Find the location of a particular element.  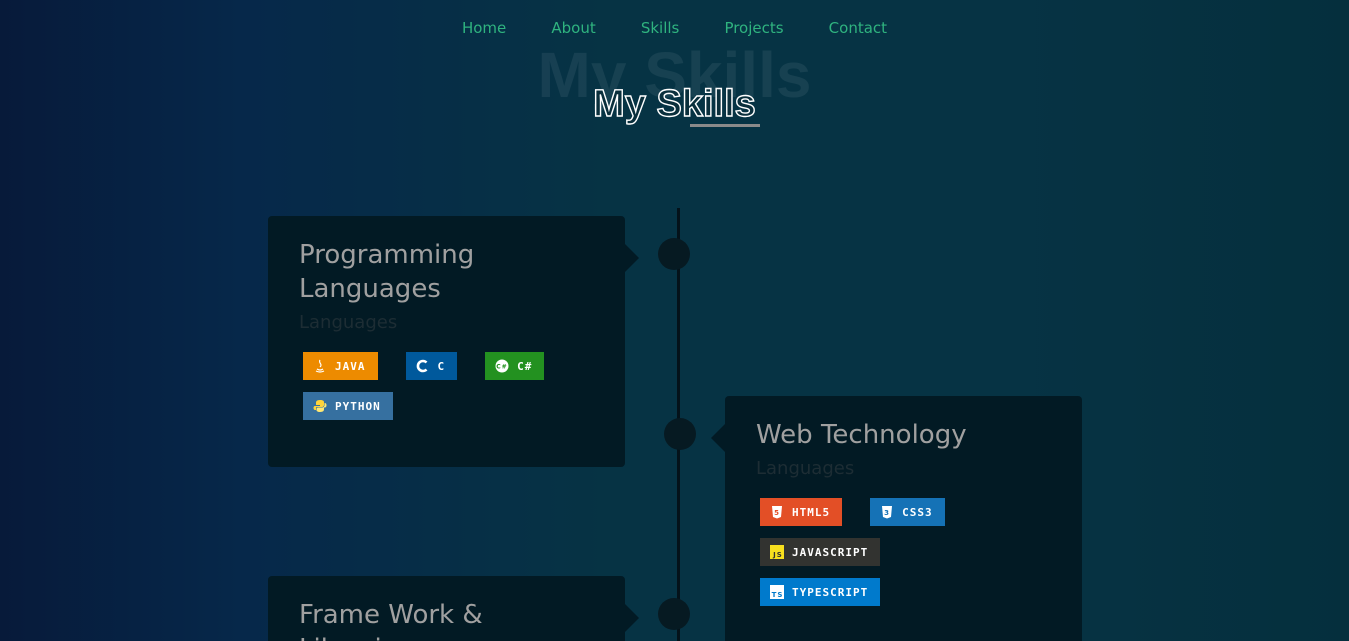

svg-text: JS is located at coordinates (777, 555).